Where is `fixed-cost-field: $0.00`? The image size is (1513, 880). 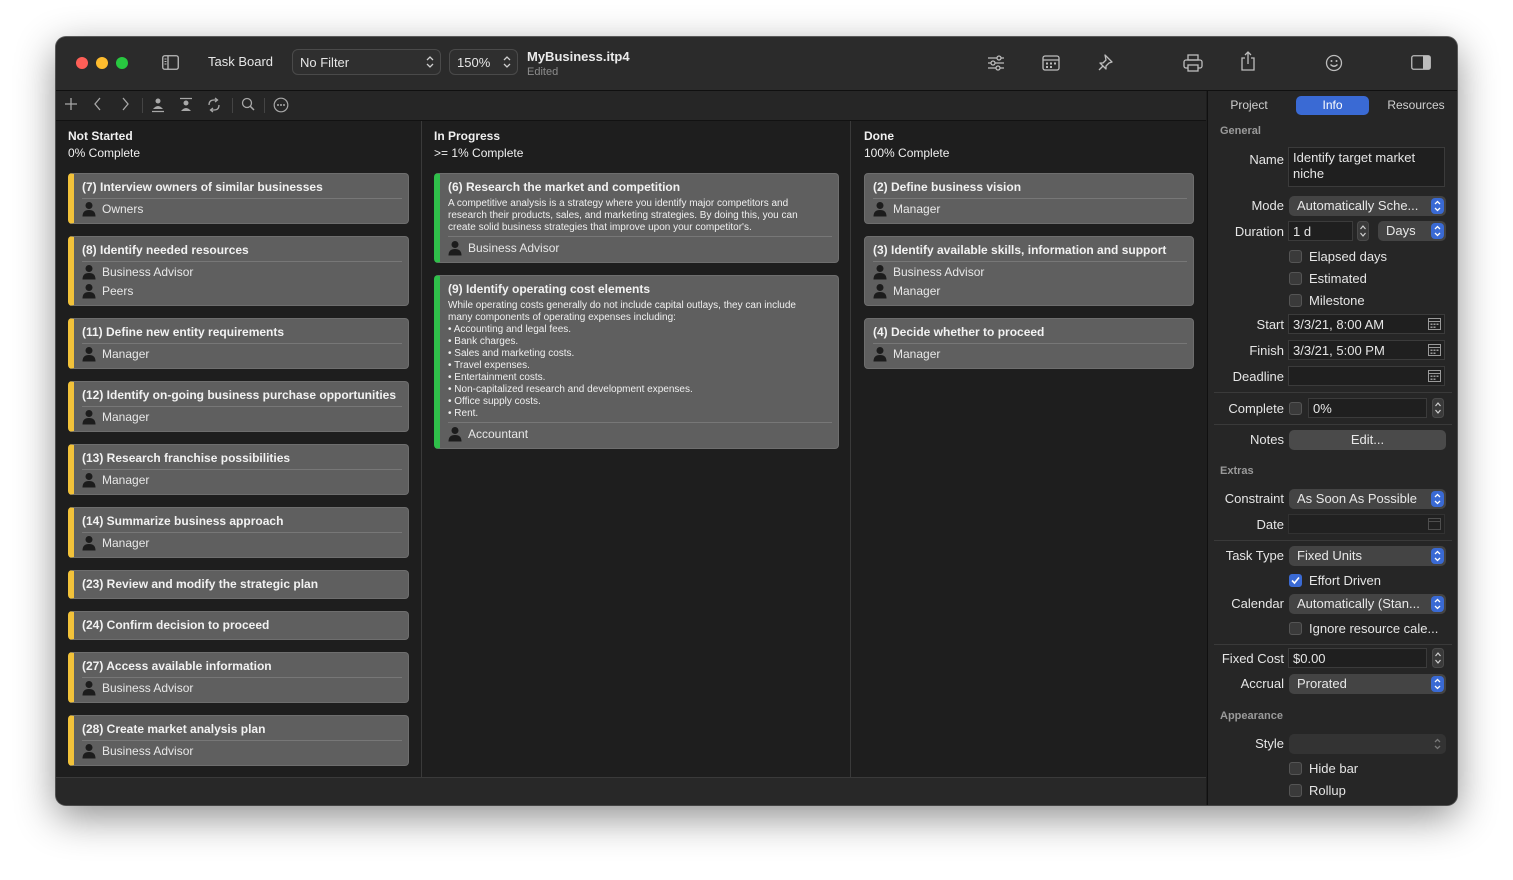 fixed-cost-field: $0.00 is located at coordinates (1357, 658).